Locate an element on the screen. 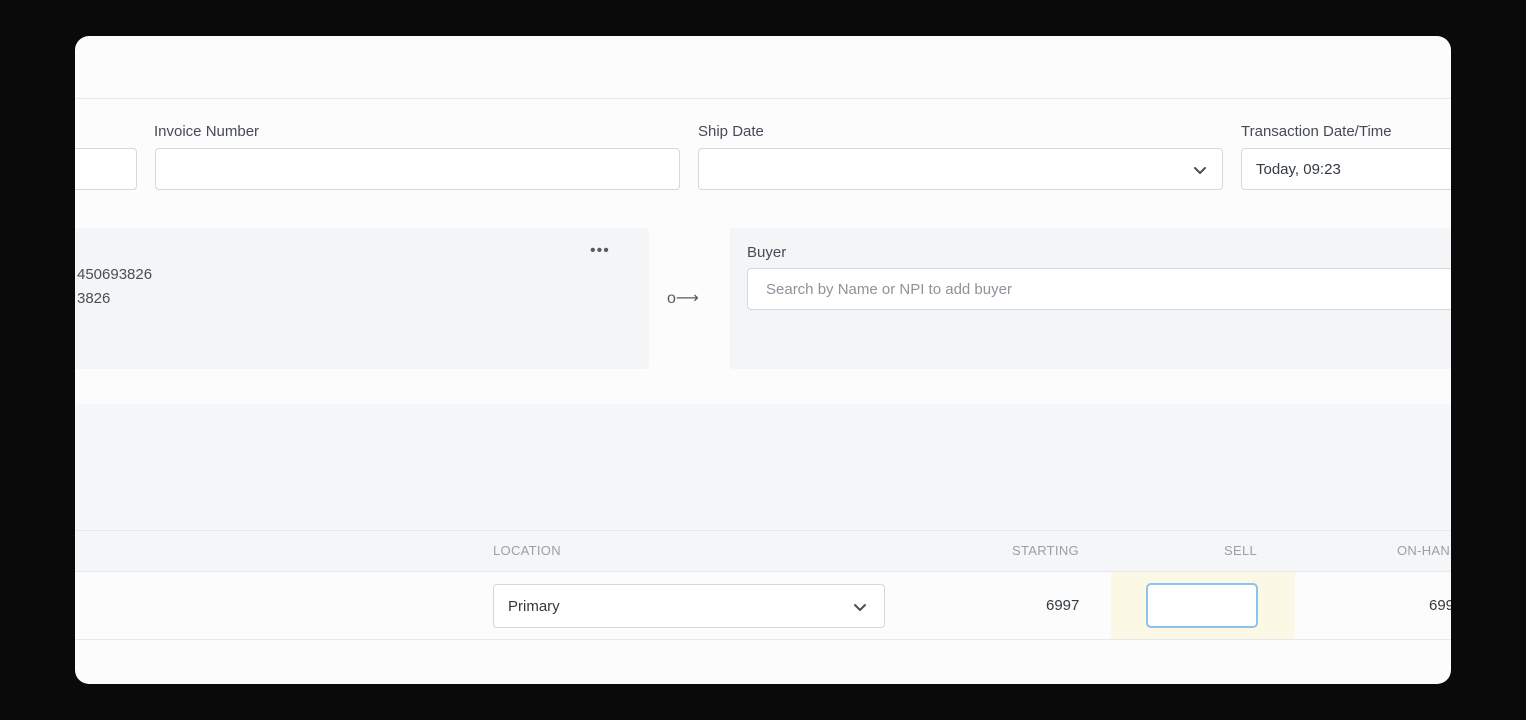 Image resolution: width=1526 pixels, height=720 pixels. column-on-hand: ON-HAN is located at coordinates (1424, 550).